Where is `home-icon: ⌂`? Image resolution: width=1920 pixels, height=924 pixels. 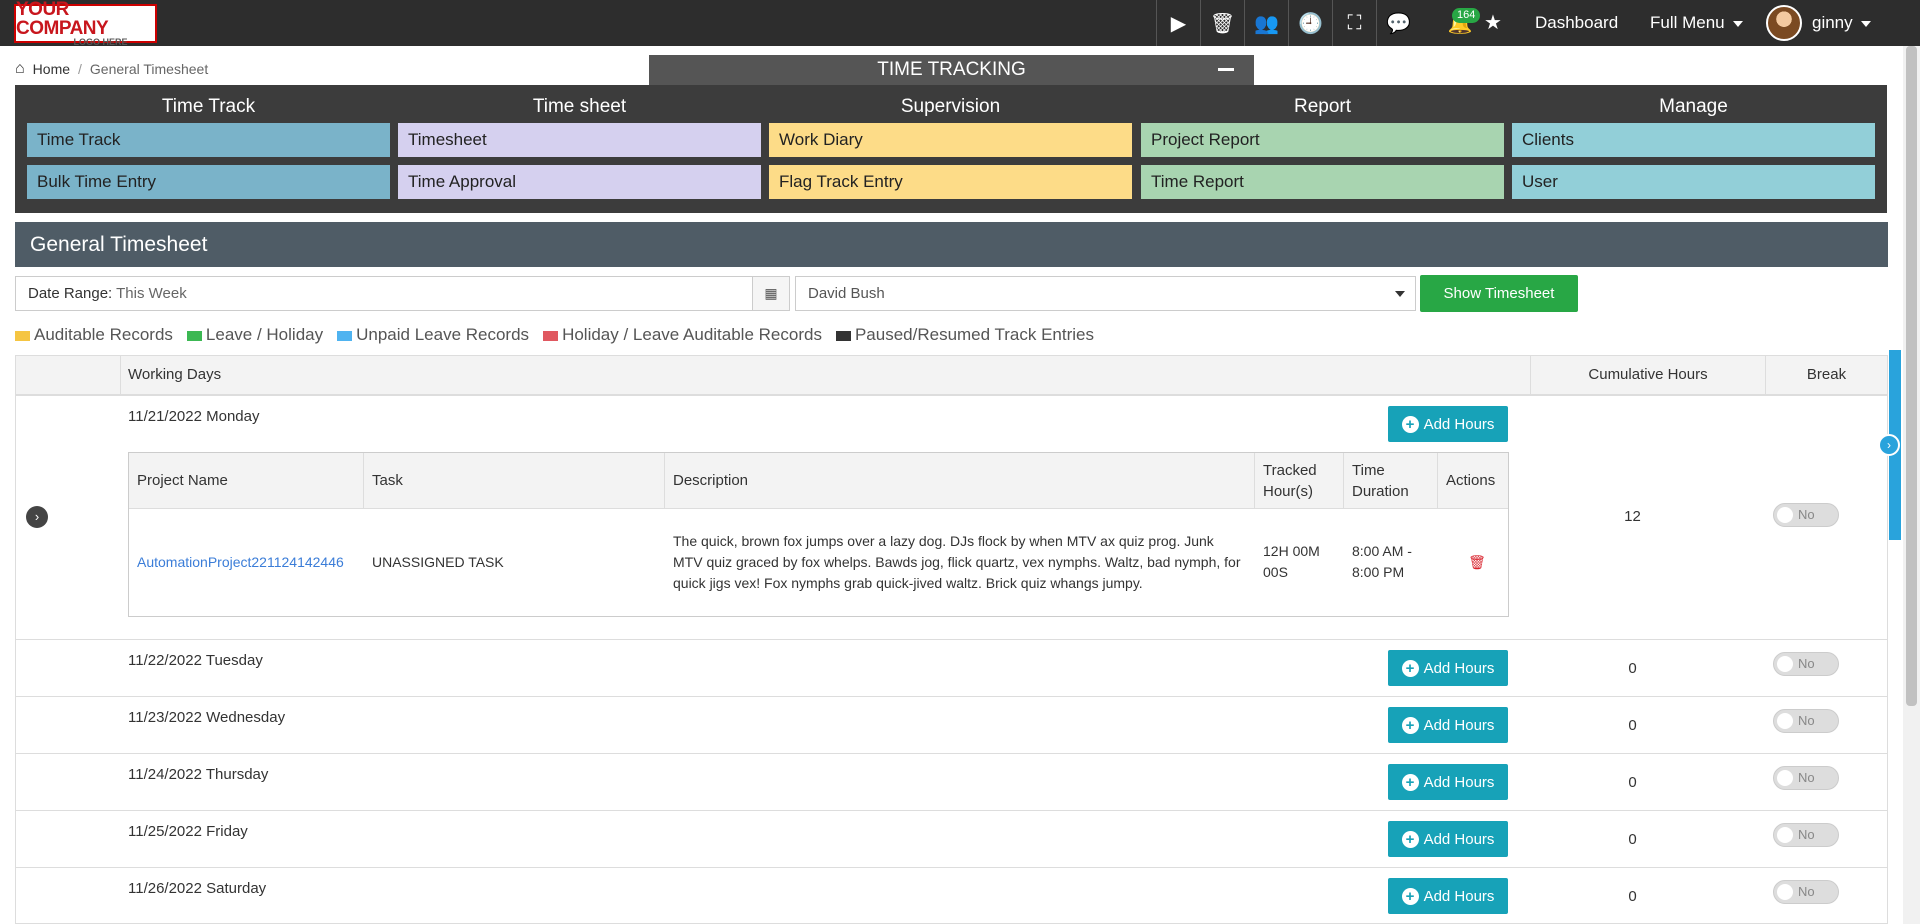
home-icon: ⌂ is located at coordinates (20, 69).